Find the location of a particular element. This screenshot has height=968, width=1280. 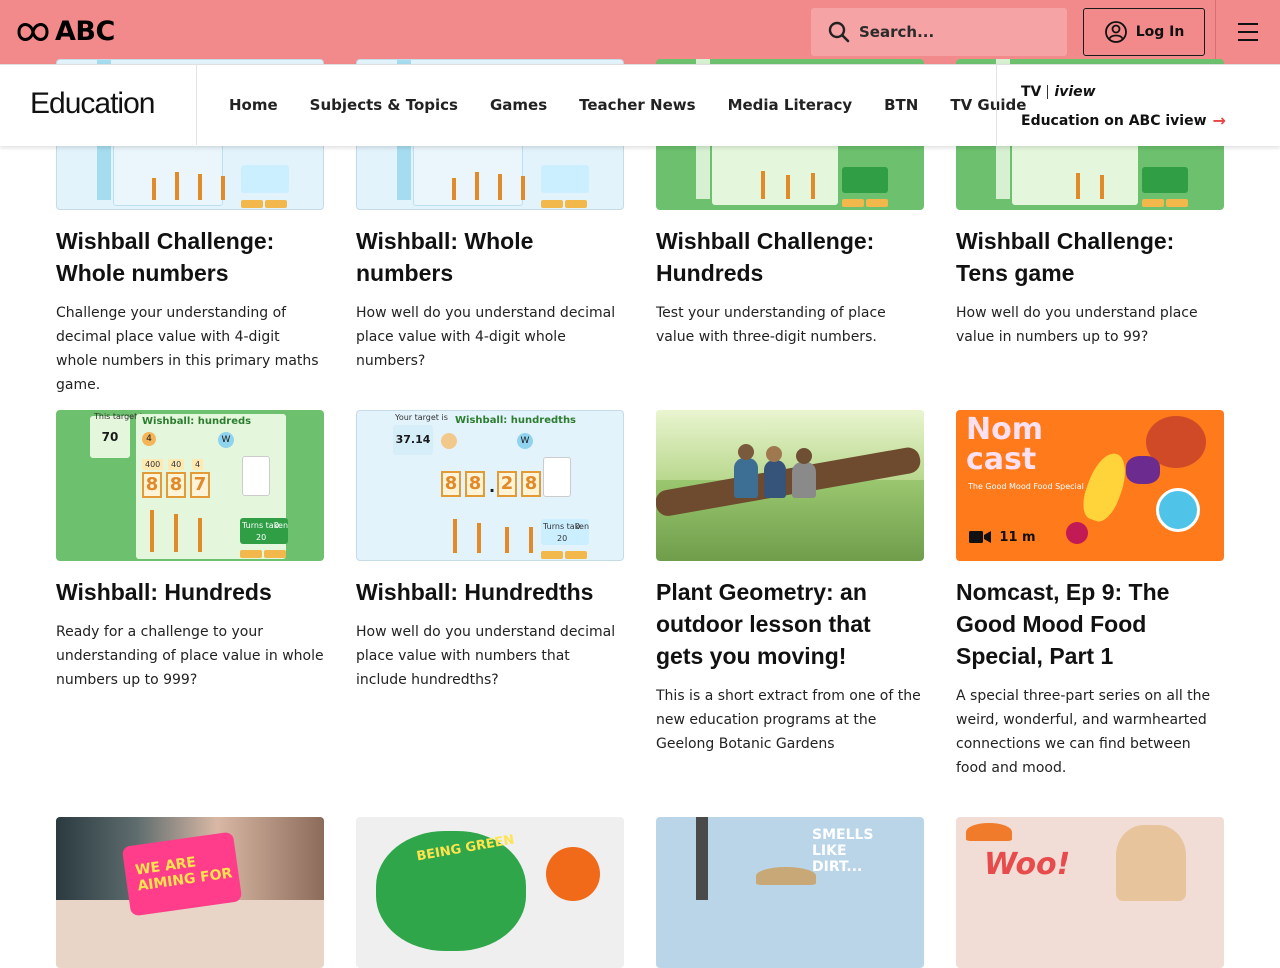

hamburger-menu-icon is located at coordinates (1248, 32).